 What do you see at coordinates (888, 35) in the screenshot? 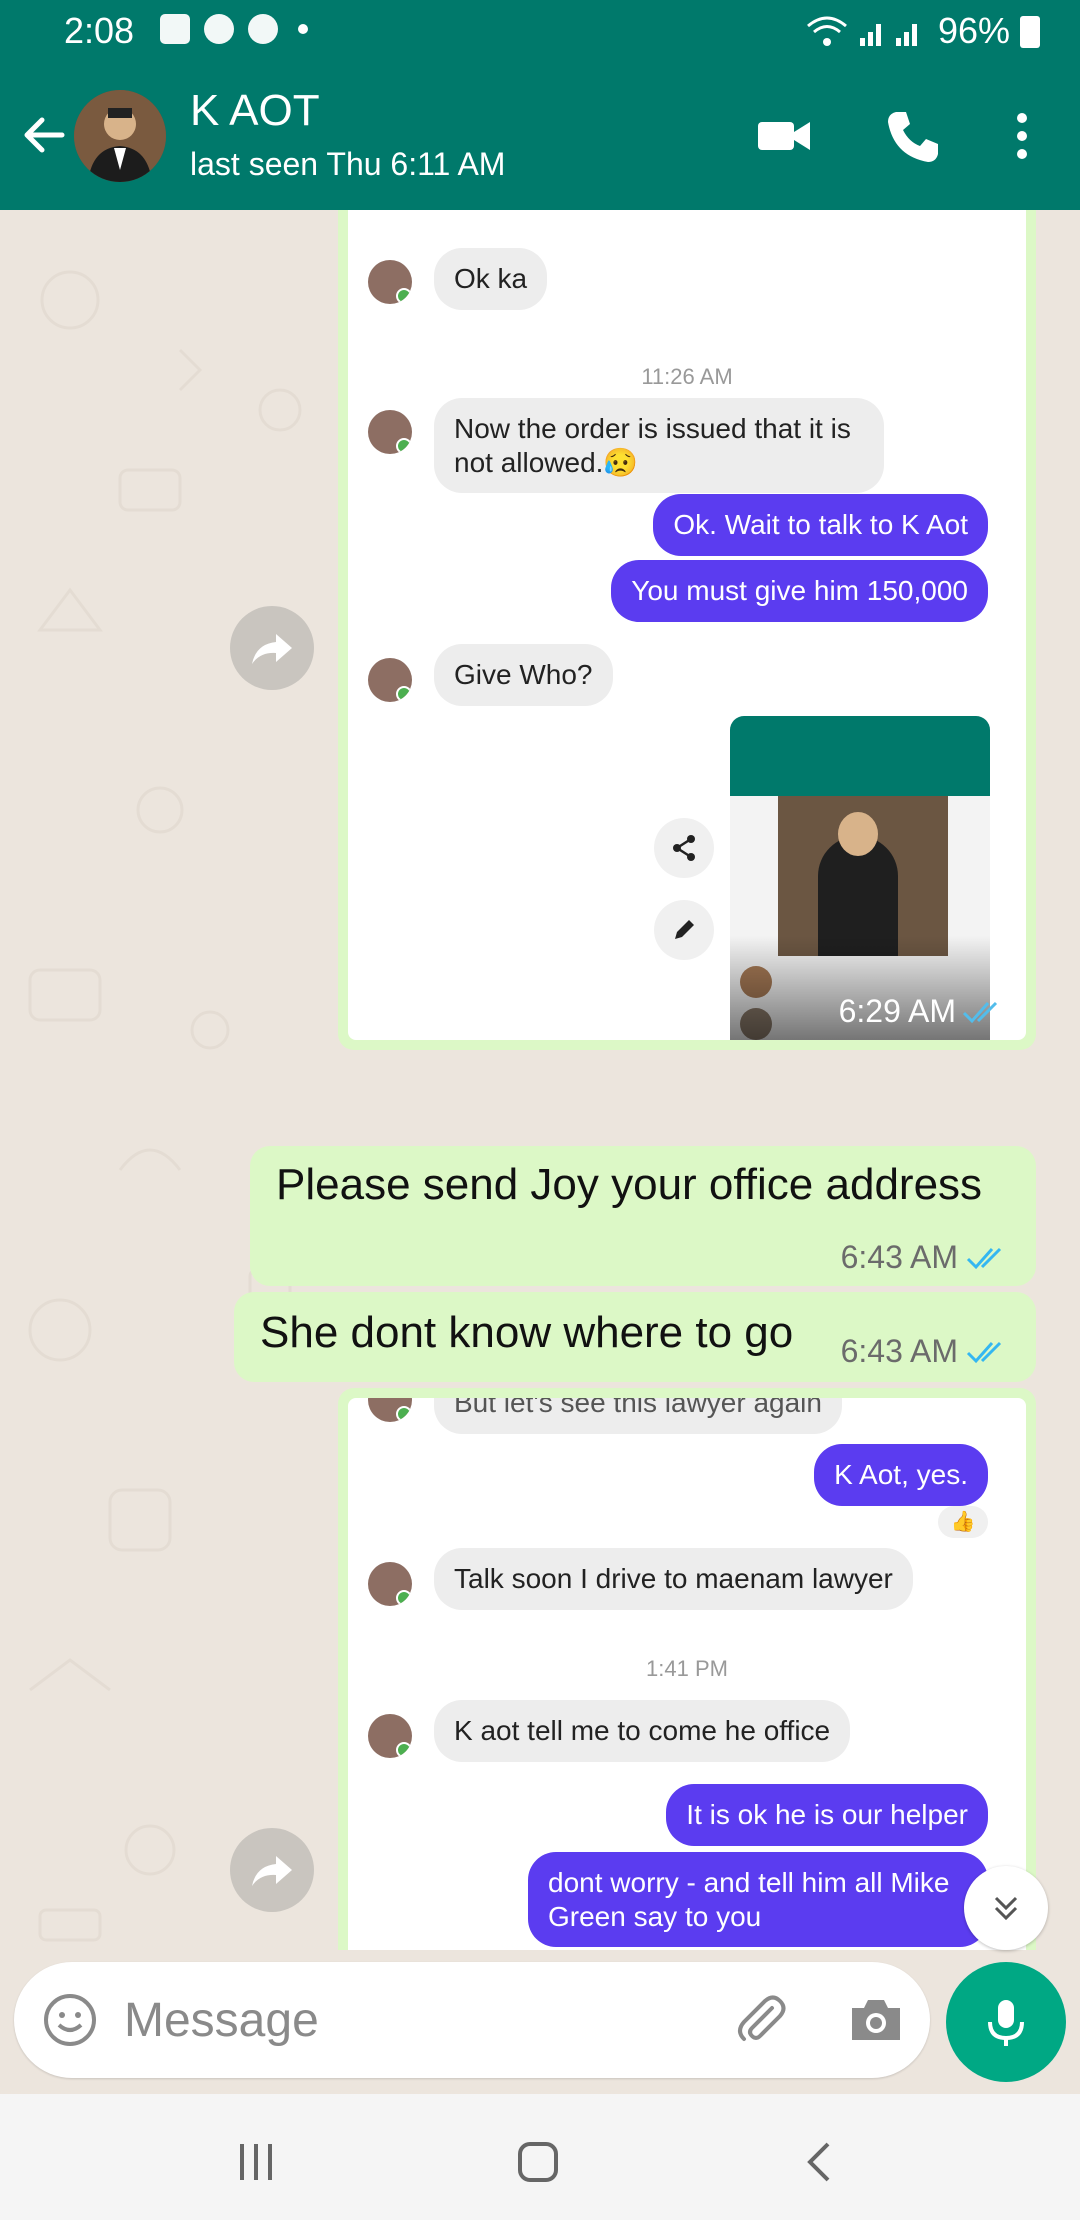
I see `signal-icon` at bounding box center [888, 35].